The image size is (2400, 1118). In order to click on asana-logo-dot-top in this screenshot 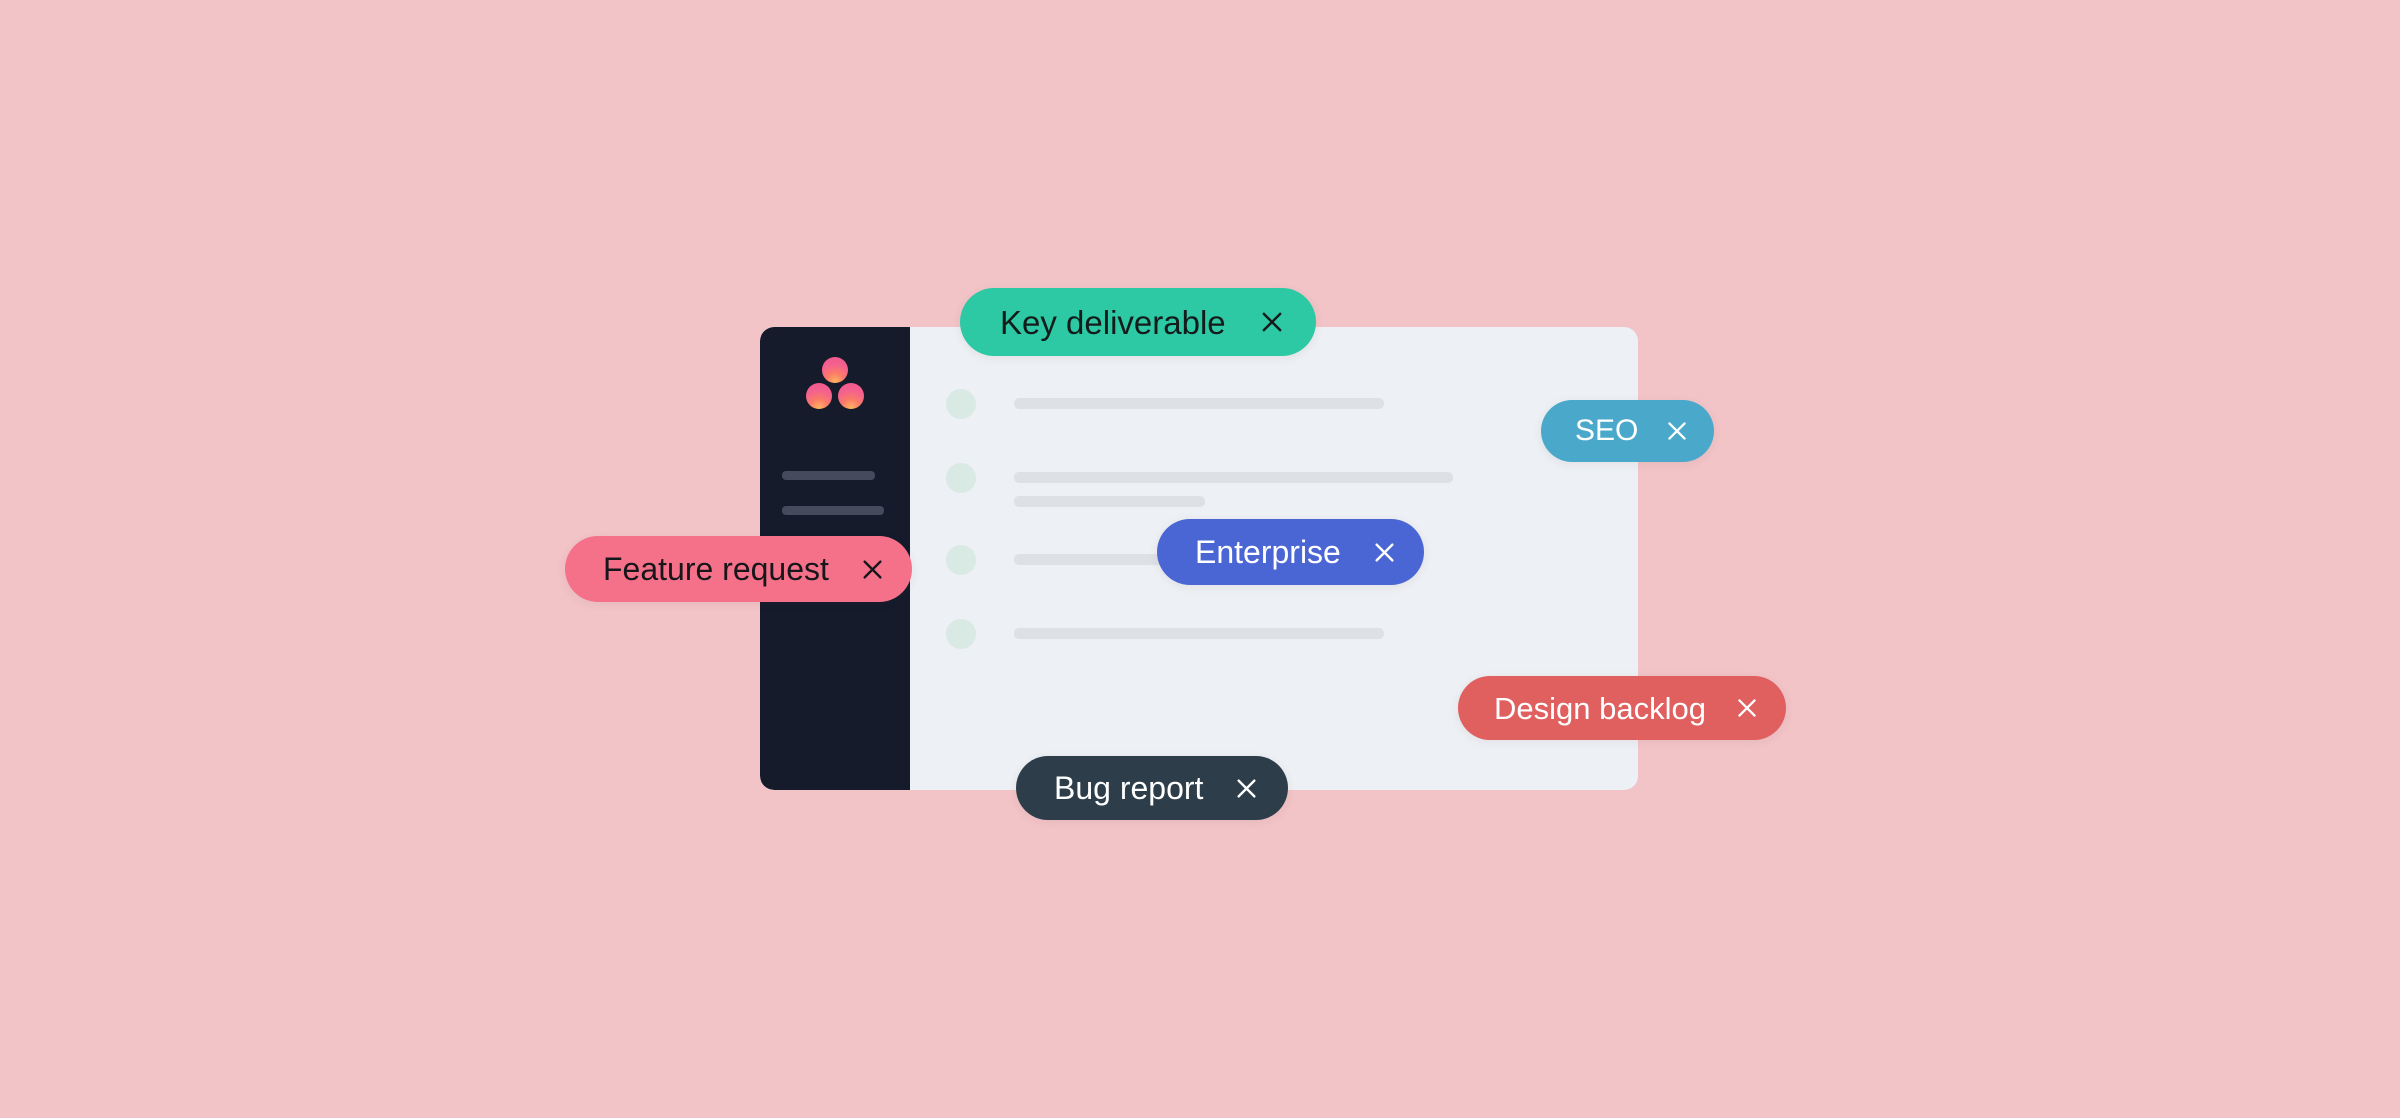, I will do `click(835, 370)`.